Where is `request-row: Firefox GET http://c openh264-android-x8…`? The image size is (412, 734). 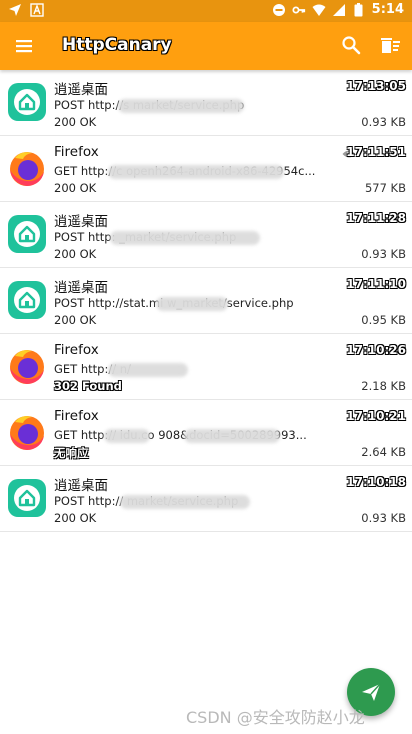
request-row: Firefox GET http://c openh264-android-x8… is located at coordinates (206, 169).